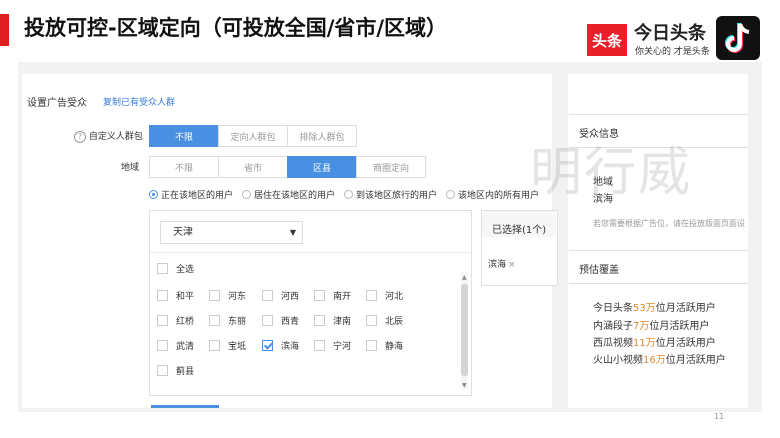  What do you see at coordinates (292, 232) in the screenshot?
I see `caret-down-icon: ▼` at bounding box center [292, 232].